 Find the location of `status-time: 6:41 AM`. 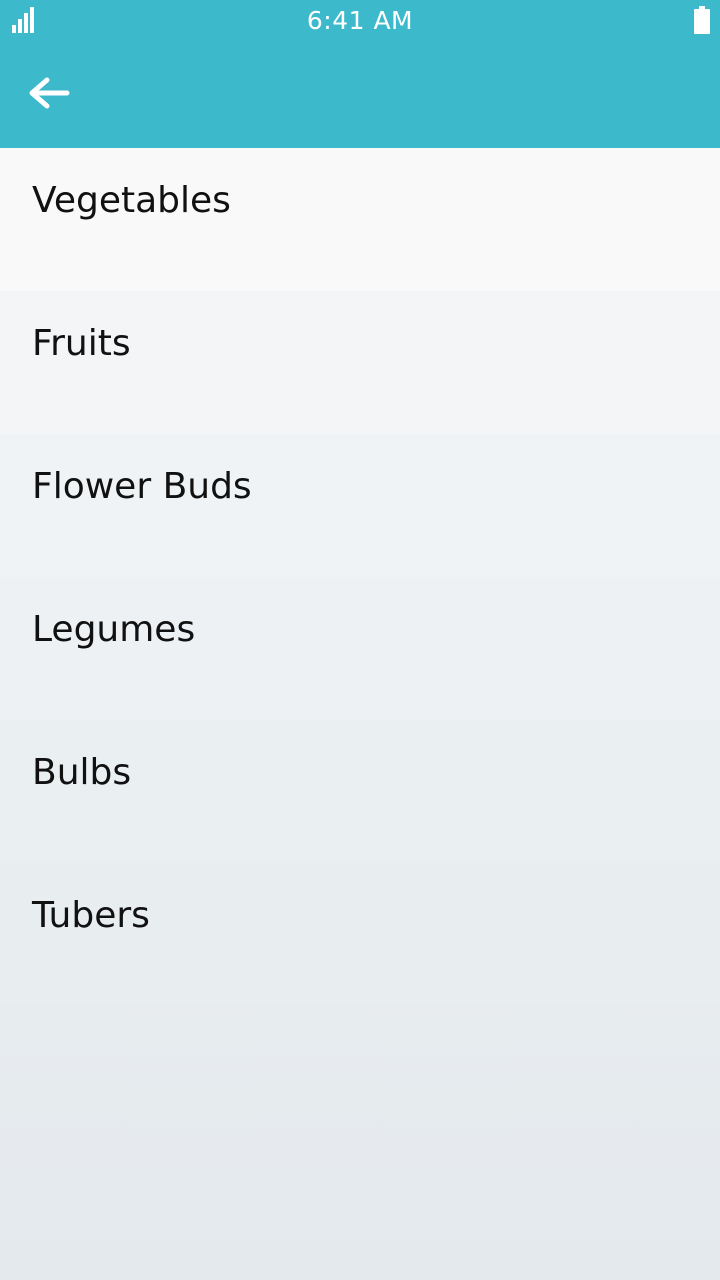

status-time: 6:41 AM is located at coordinates (360, 20).